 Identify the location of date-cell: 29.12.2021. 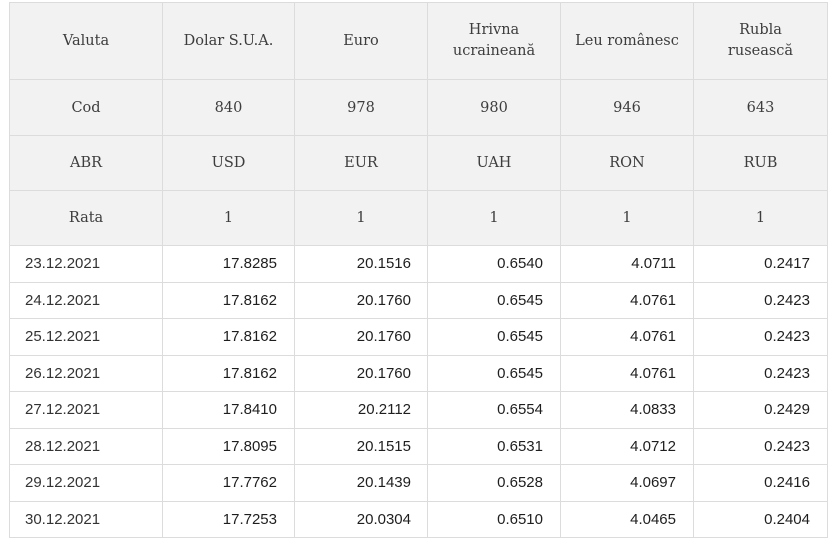
(86, 483).